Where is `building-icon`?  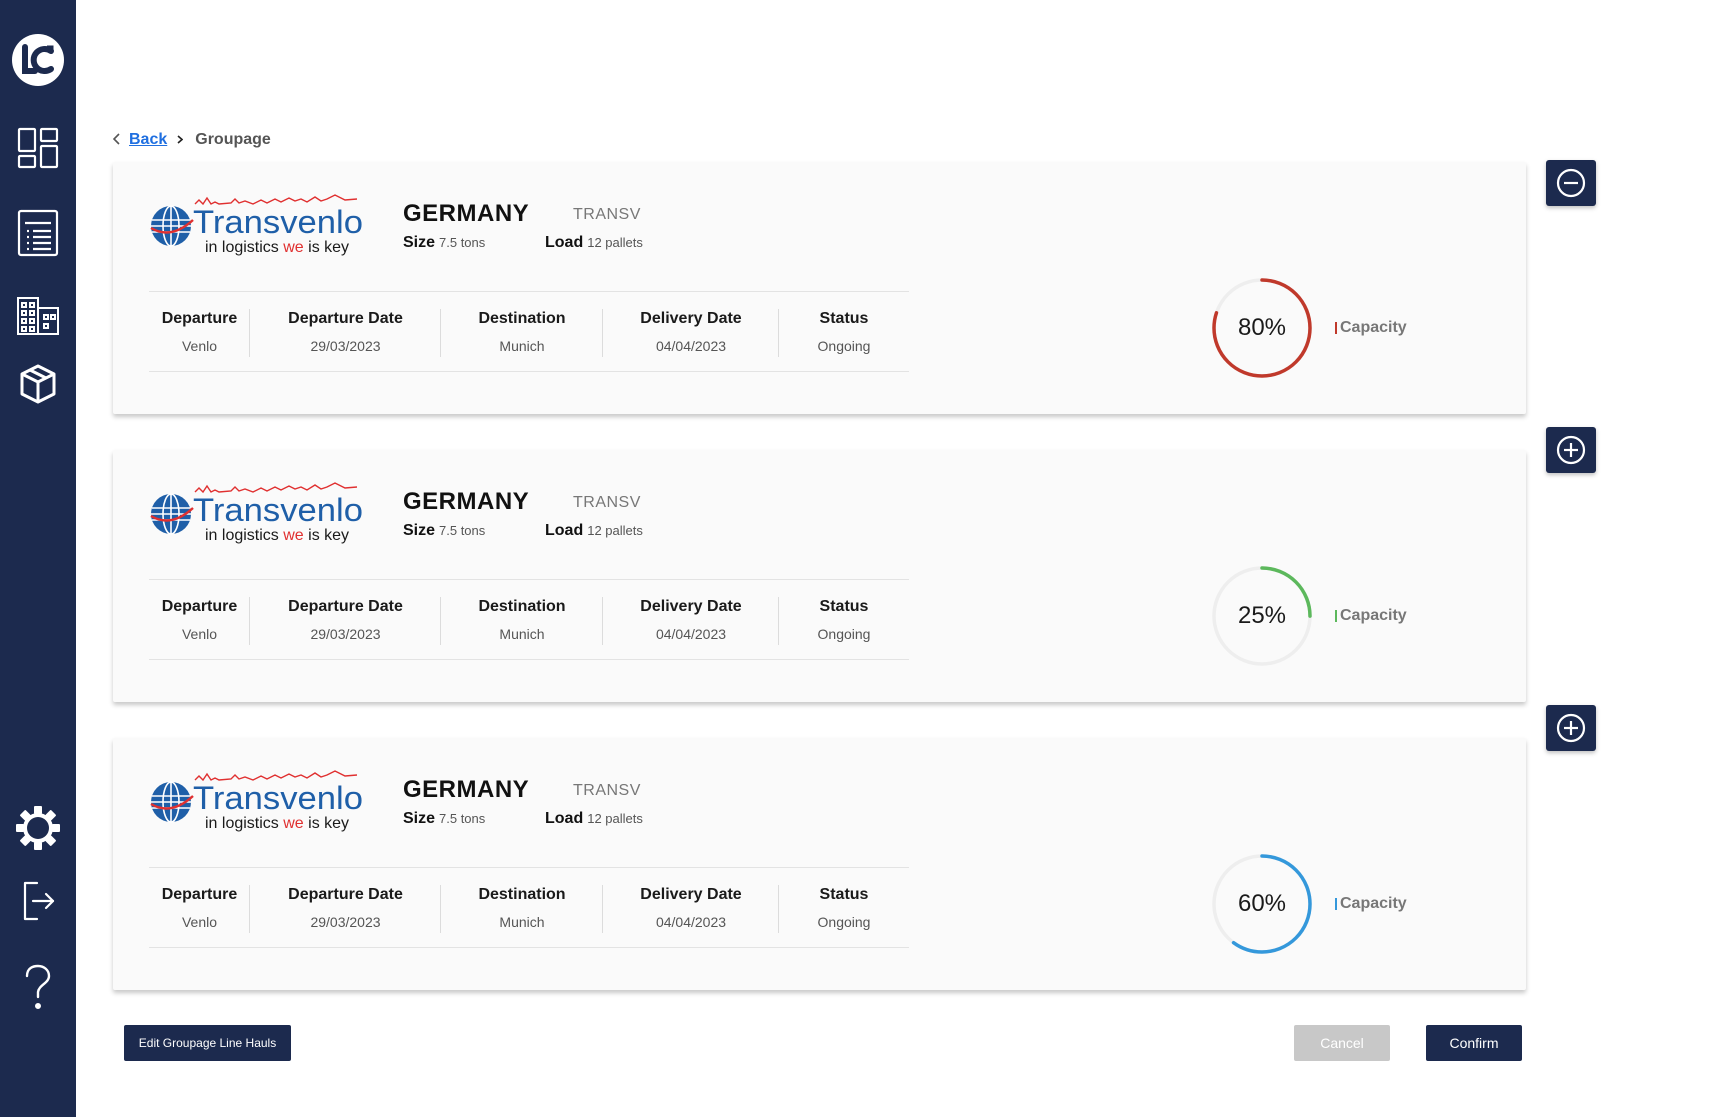 building-icon is located at coordinates (38, 316).